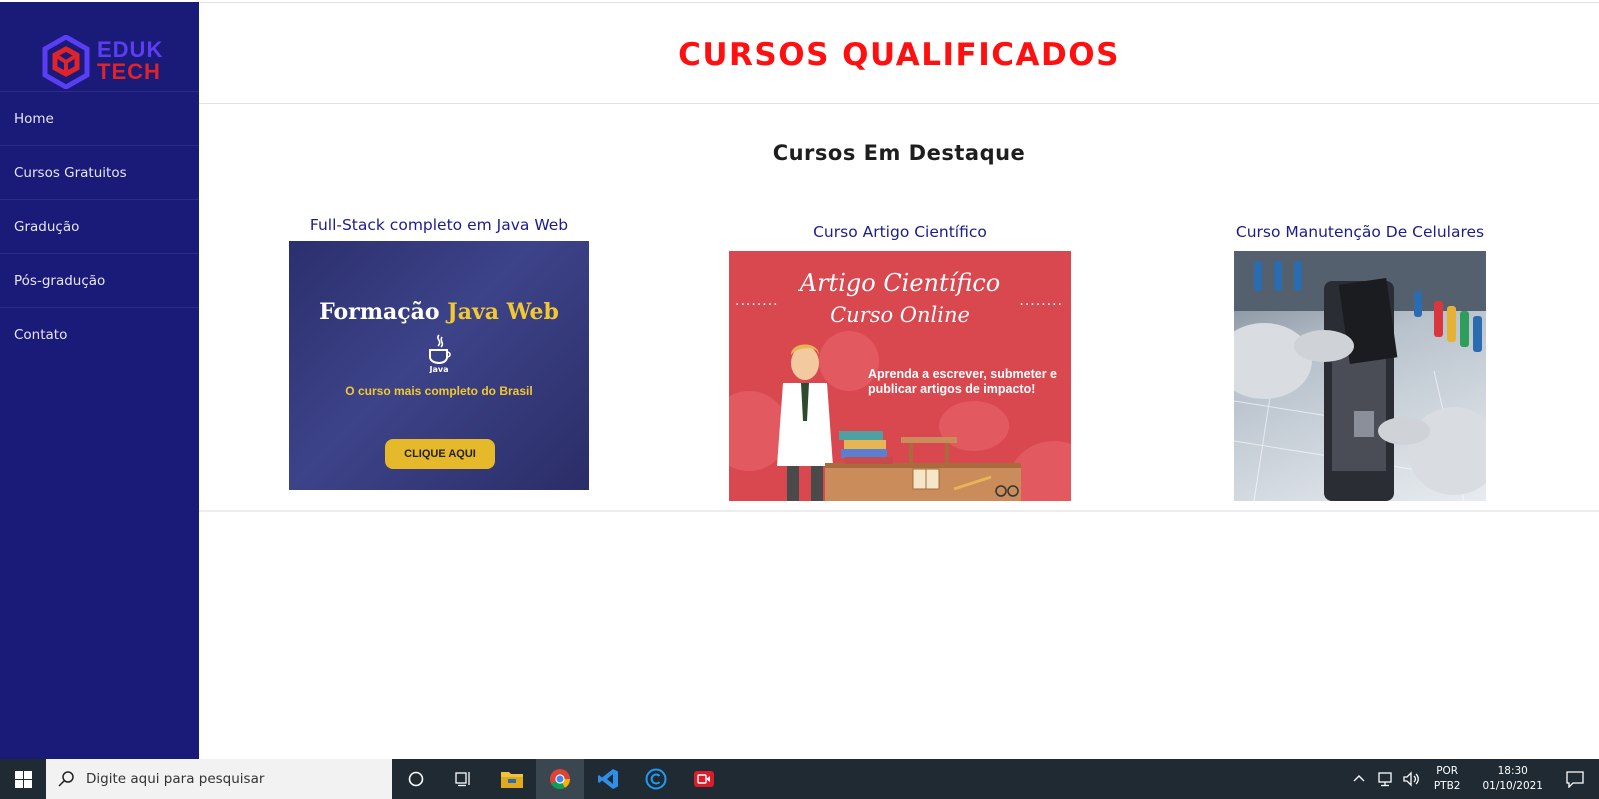 The width and height of the screenshot is (1599, 799). What do you see at coordinates (1447, 771) in the screenshot?
I see `lang-line1: POR` at bounding box center [1447, 771].